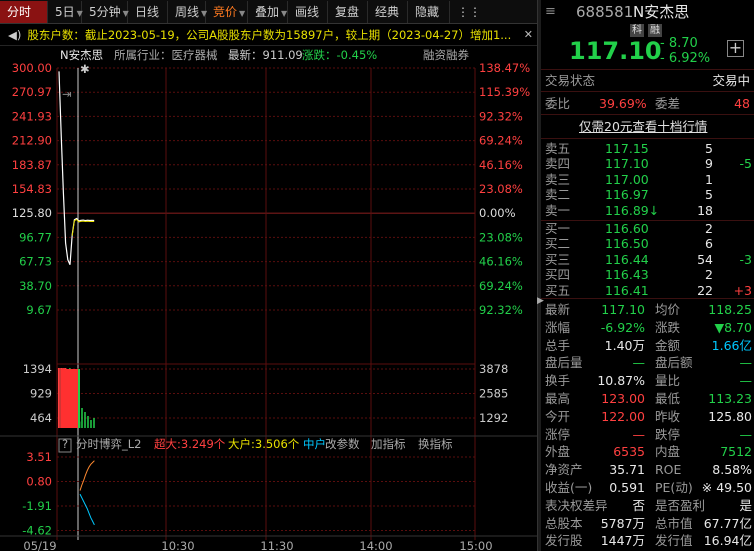 Image resolution: width=754 pixels, height=551 pixels. What do you see at coordinates (726, 487) in the screenshot?
I see `stat-value: ※ 49.50` at bounding box center [726, 487].